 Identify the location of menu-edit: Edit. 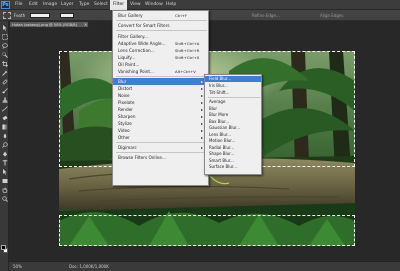
(33, 5).